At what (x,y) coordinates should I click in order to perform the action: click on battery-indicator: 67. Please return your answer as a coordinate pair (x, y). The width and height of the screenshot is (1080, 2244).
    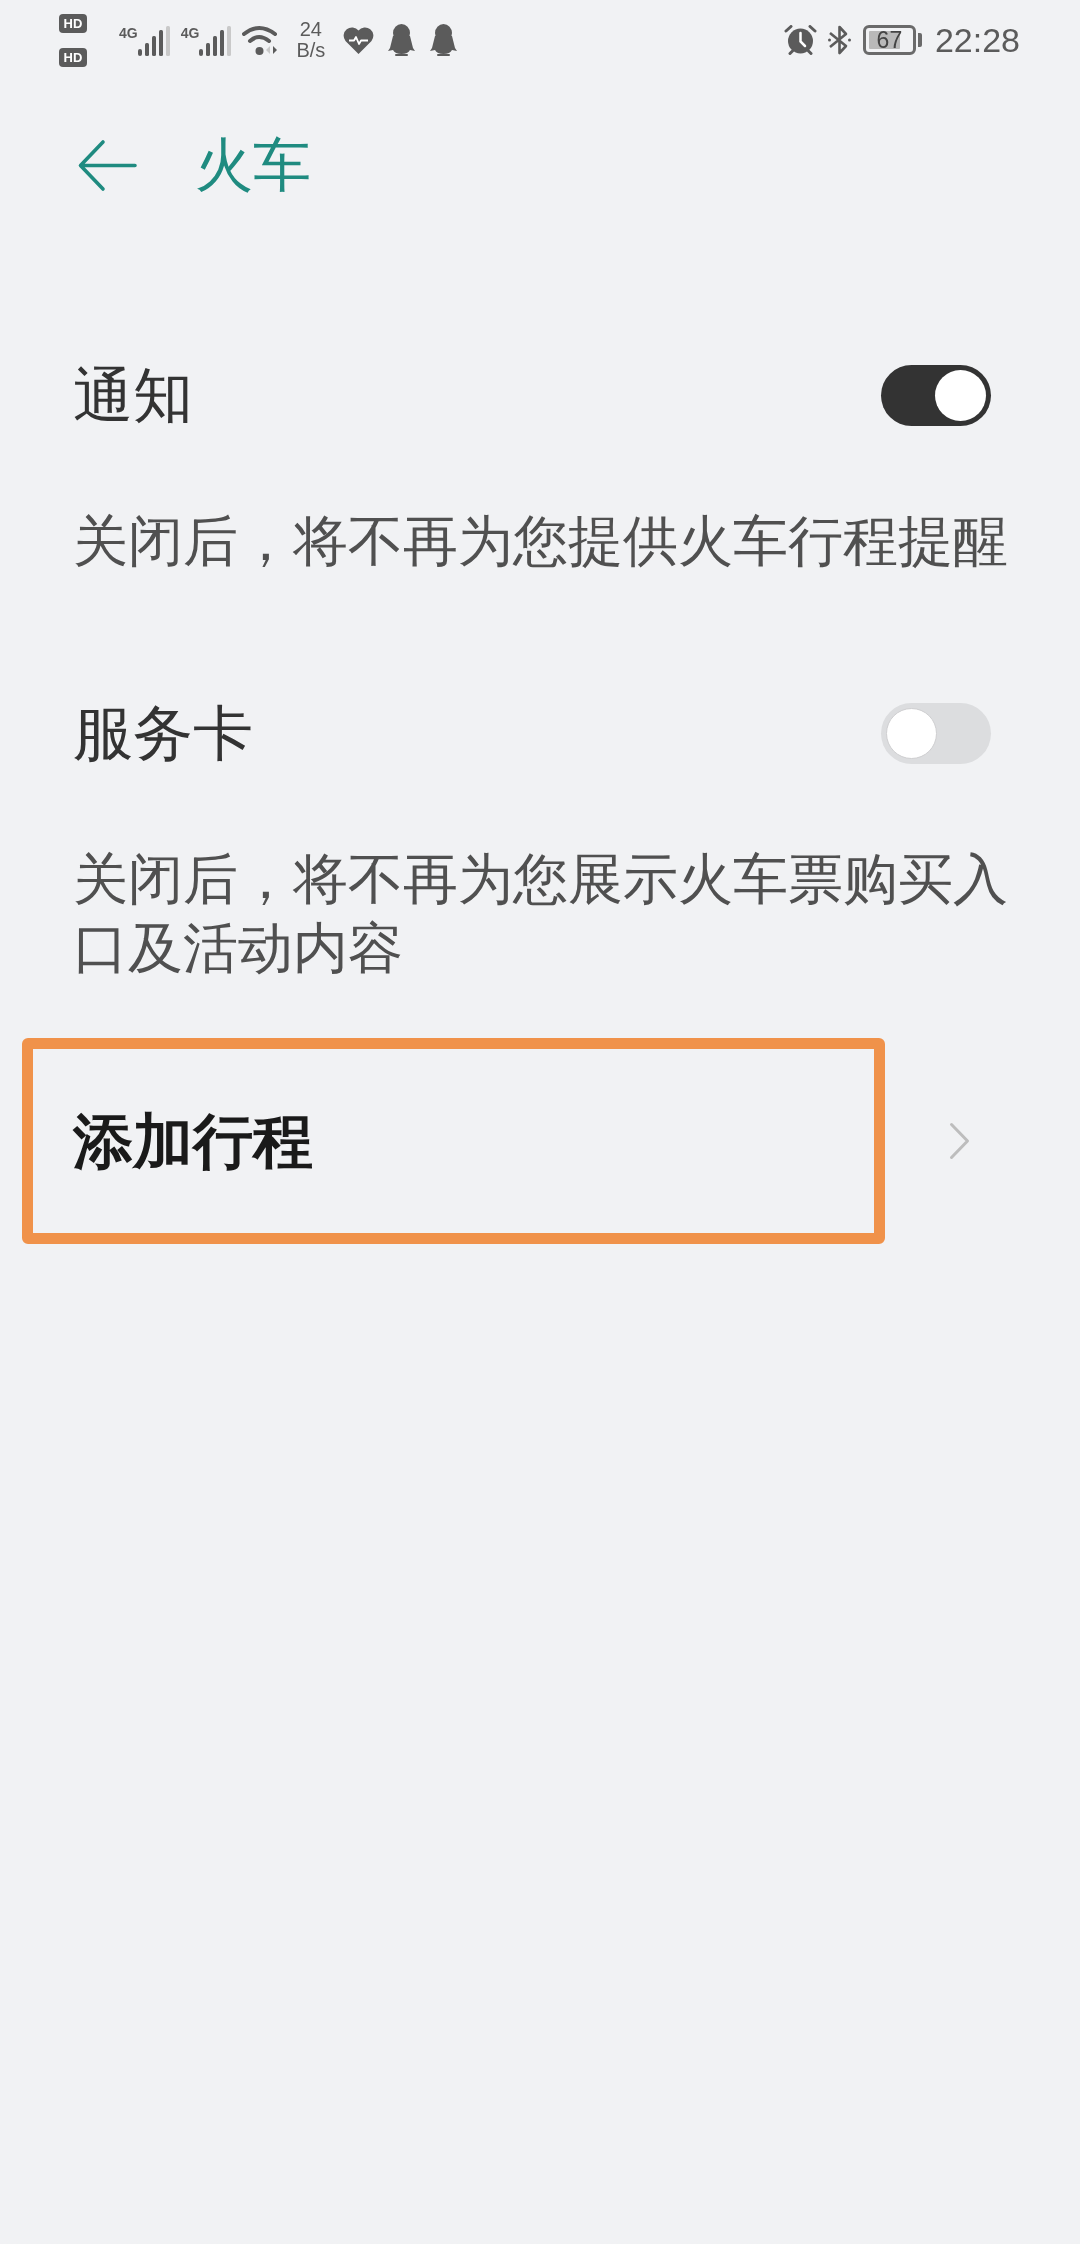
    Looking at the image, I should click on (892, 40).